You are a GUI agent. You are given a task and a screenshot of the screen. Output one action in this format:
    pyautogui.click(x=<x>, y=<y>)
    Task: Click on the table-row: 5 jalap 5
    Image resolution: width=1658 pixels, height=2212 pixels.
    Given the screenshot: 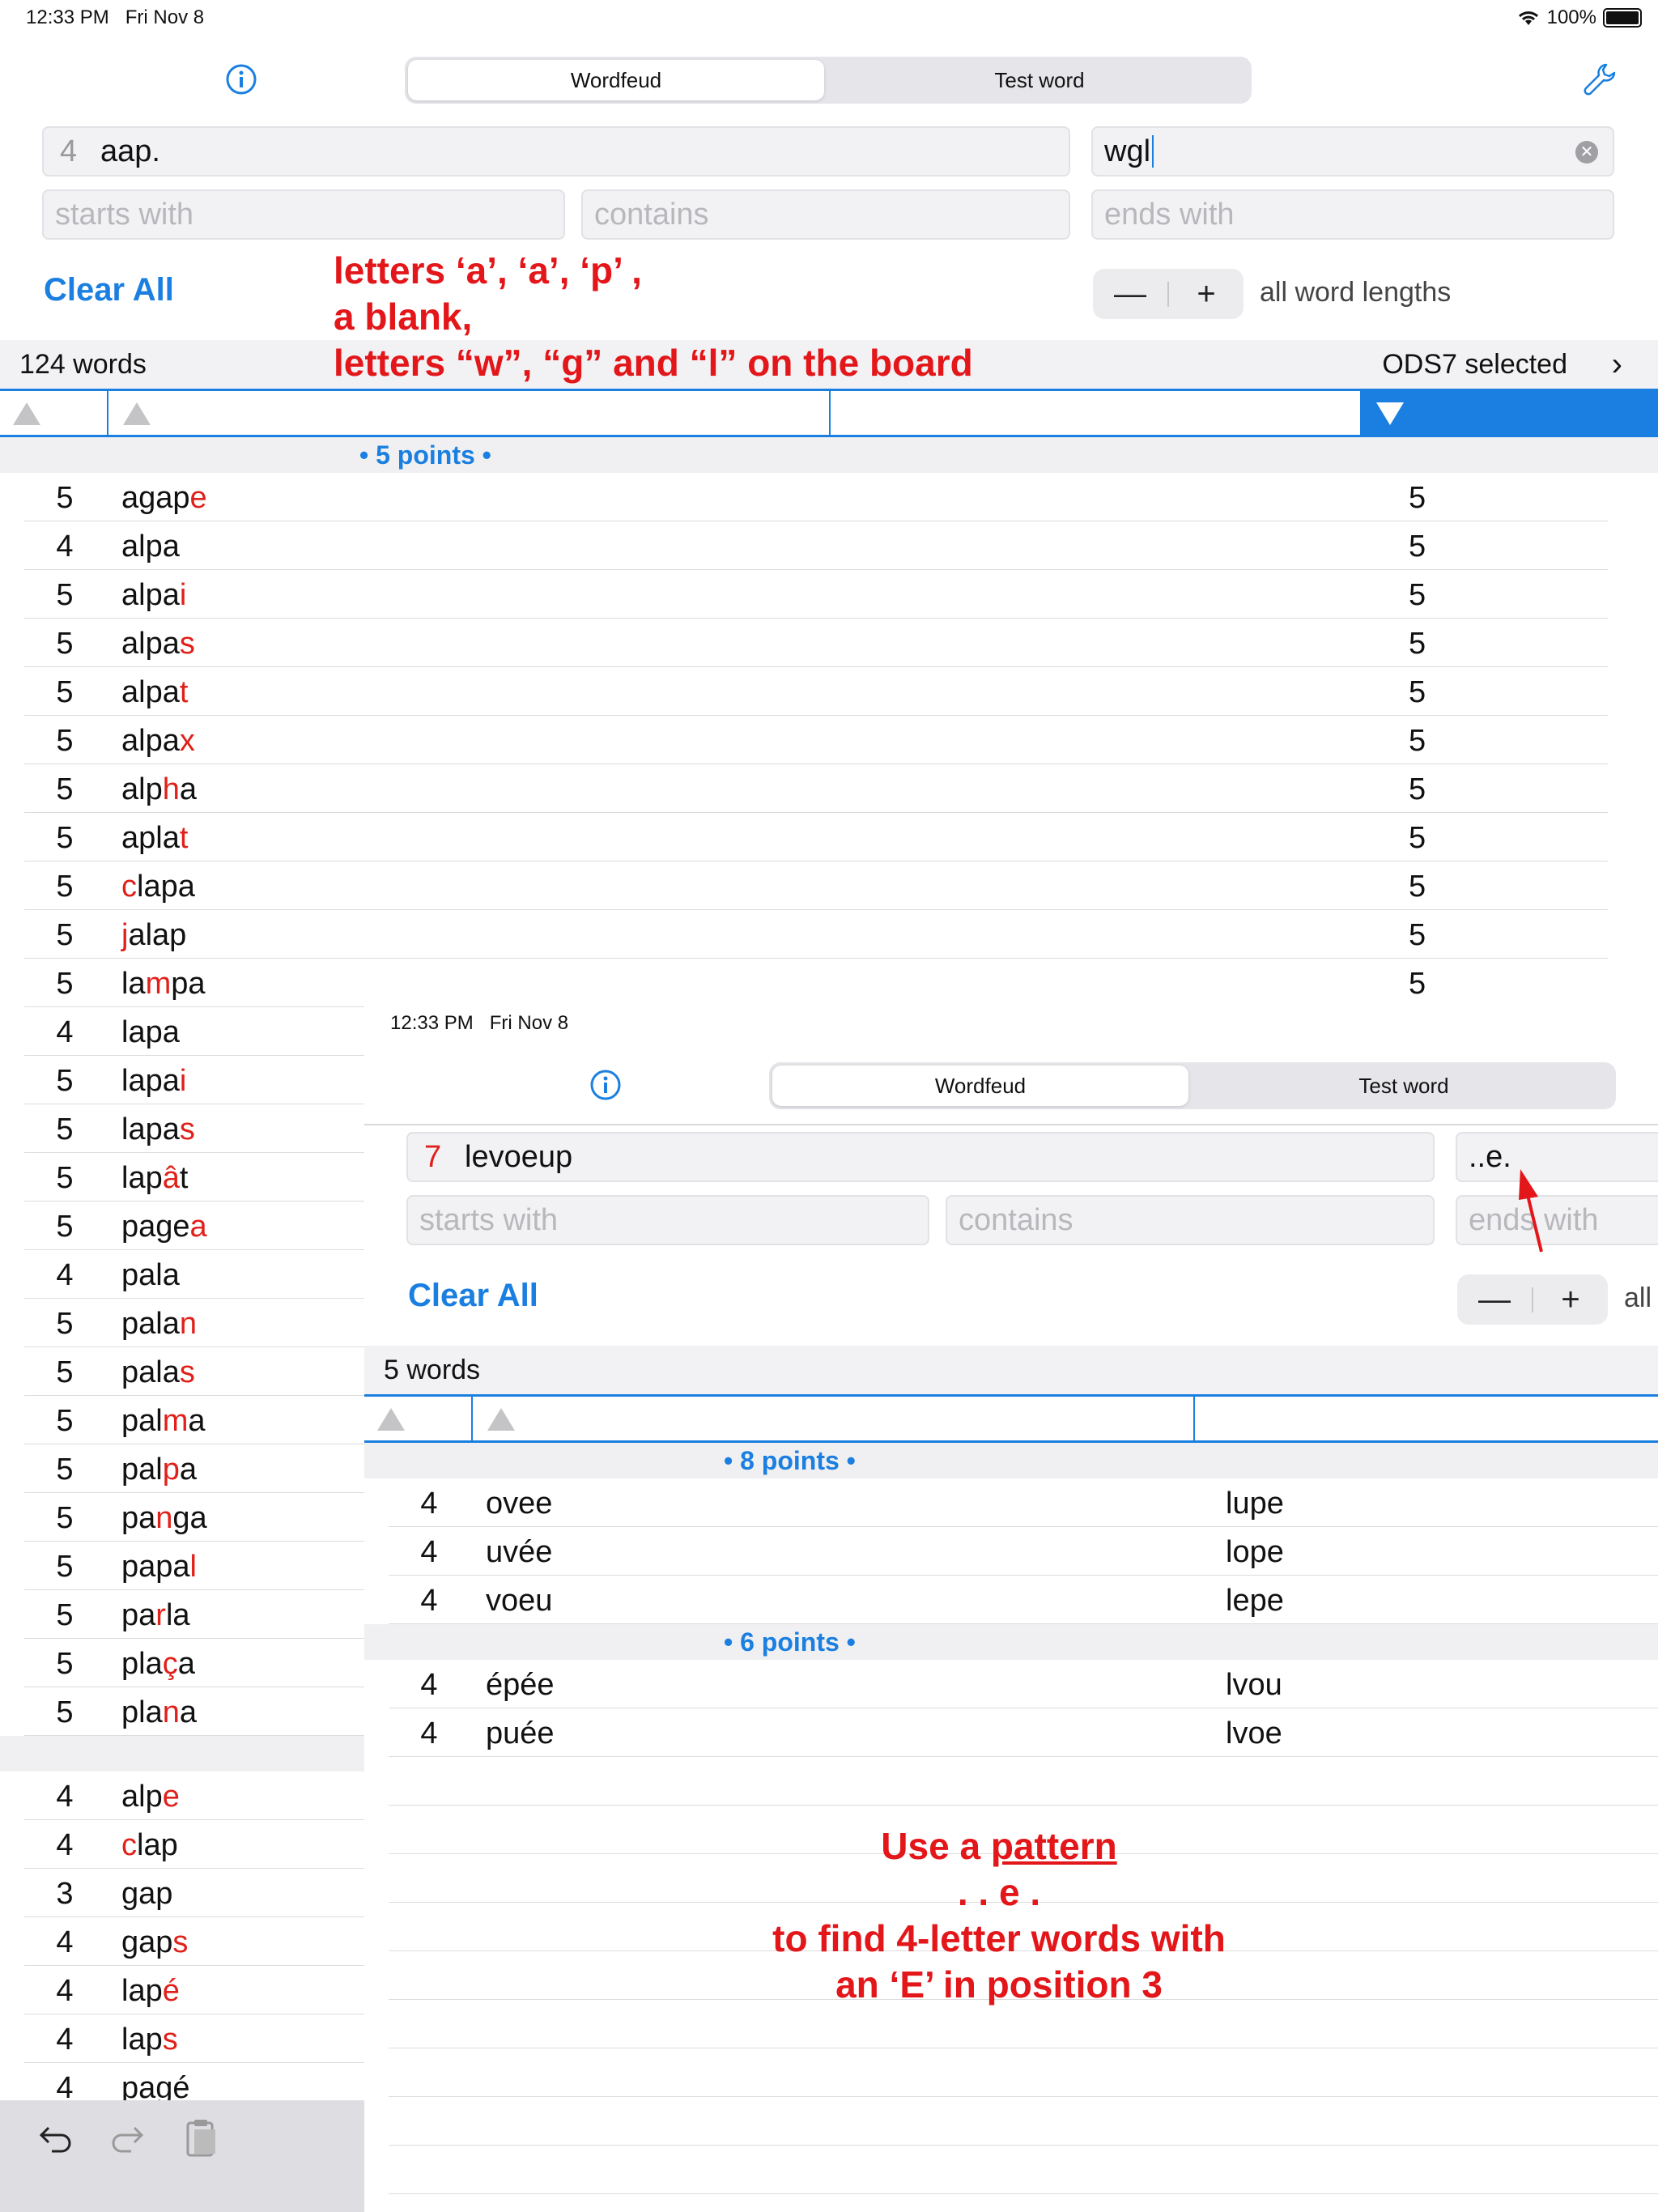 What is the action you would take?
    pyautogui.click(x=816, y=935)
    